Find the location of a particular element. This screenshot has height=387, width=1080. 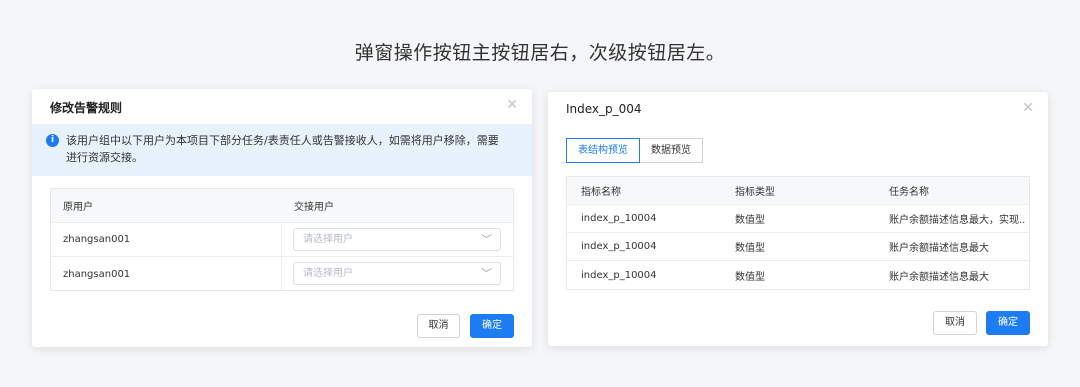

alert-text-line2: 进行资源交接。 is located at coordinates (104, 157).